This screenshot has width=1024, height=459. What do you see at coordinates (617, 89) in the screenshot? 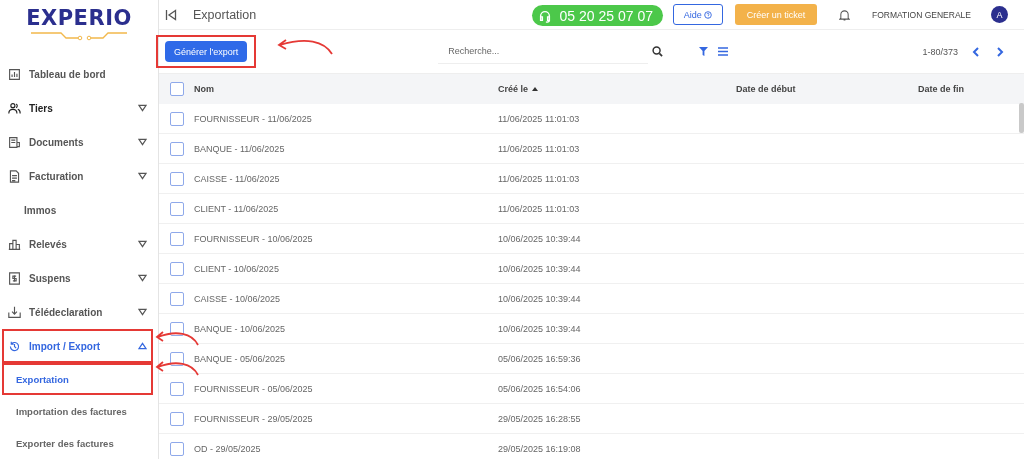
I see `column-header: Créé le` at bounding box center [617, 89].